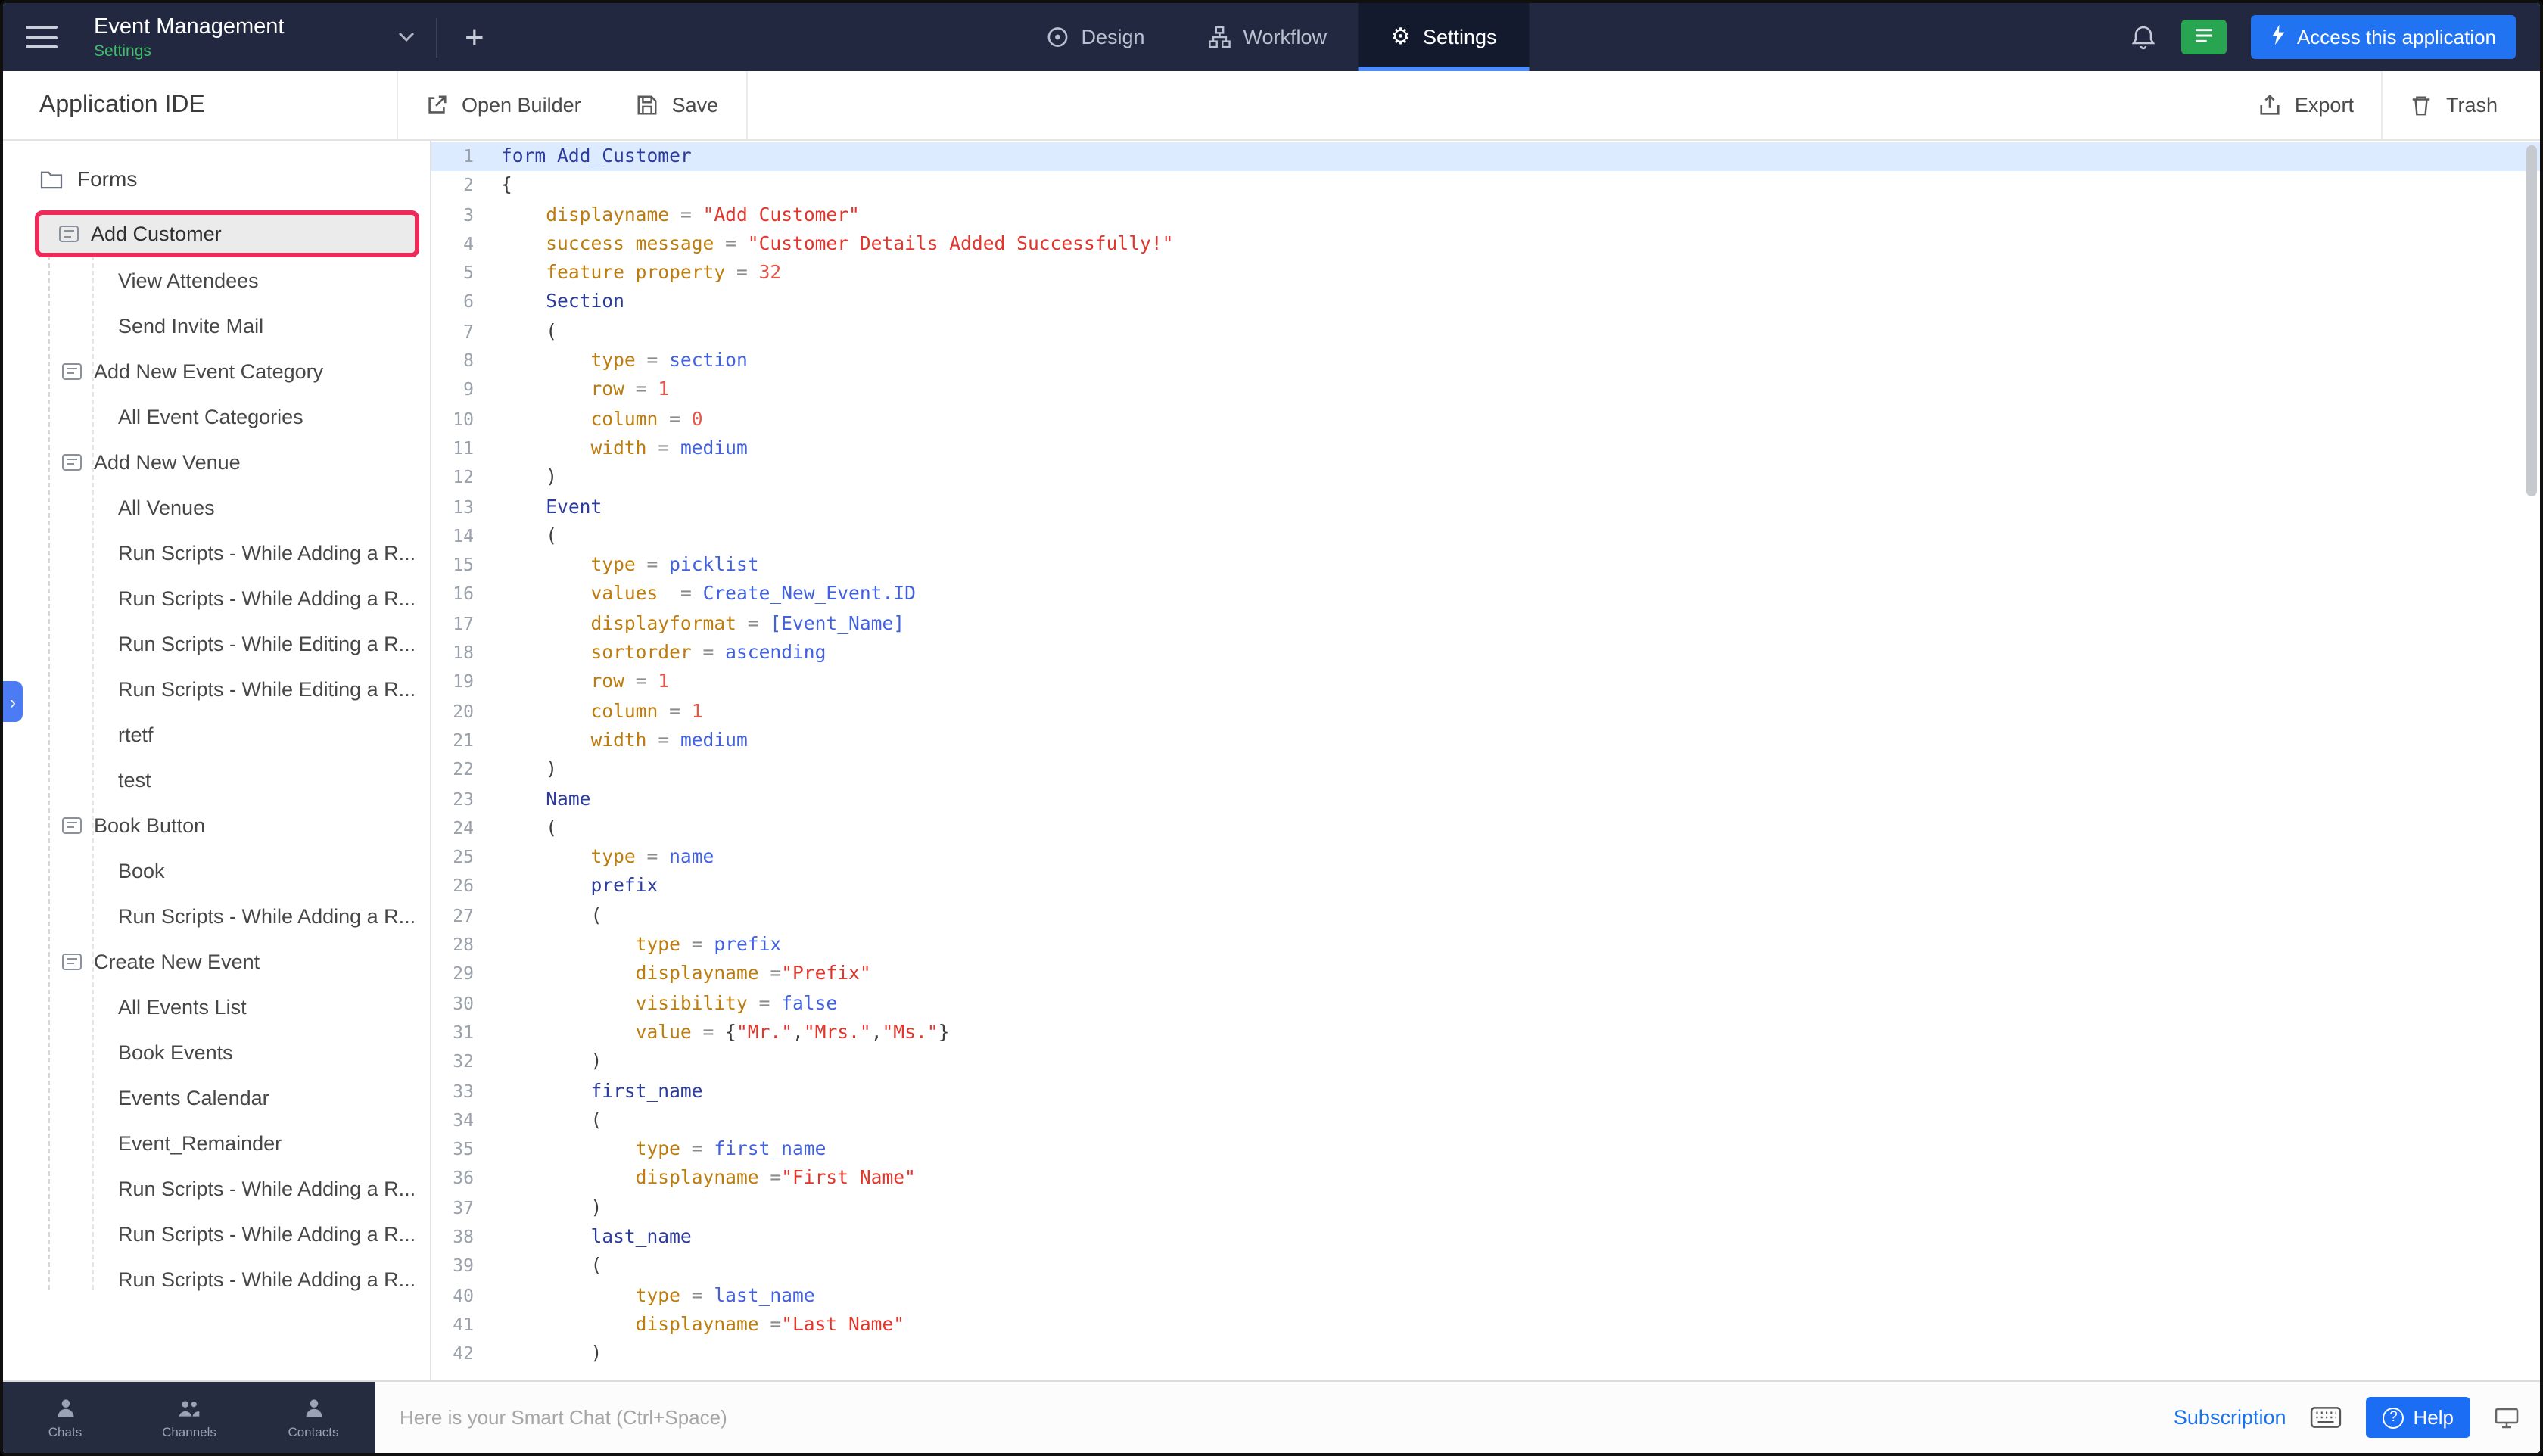 The height and width of the screenshot is (1456, 2543). I want to click on export-button: Export, so click(2306, 105).